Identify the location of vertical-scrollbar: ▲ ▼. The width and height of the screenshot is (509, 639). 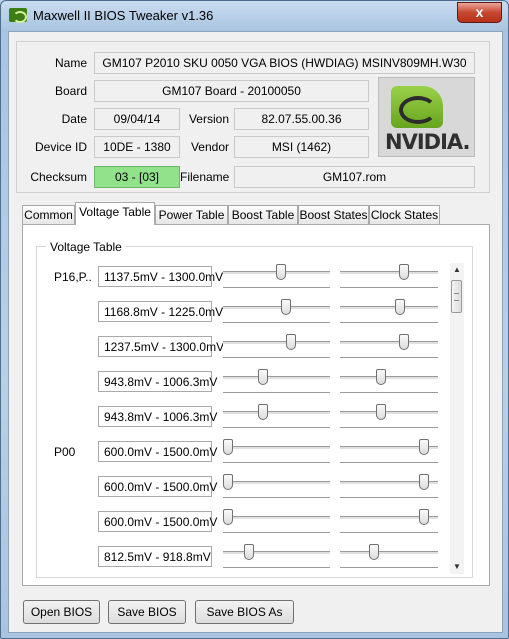
(457, 418).